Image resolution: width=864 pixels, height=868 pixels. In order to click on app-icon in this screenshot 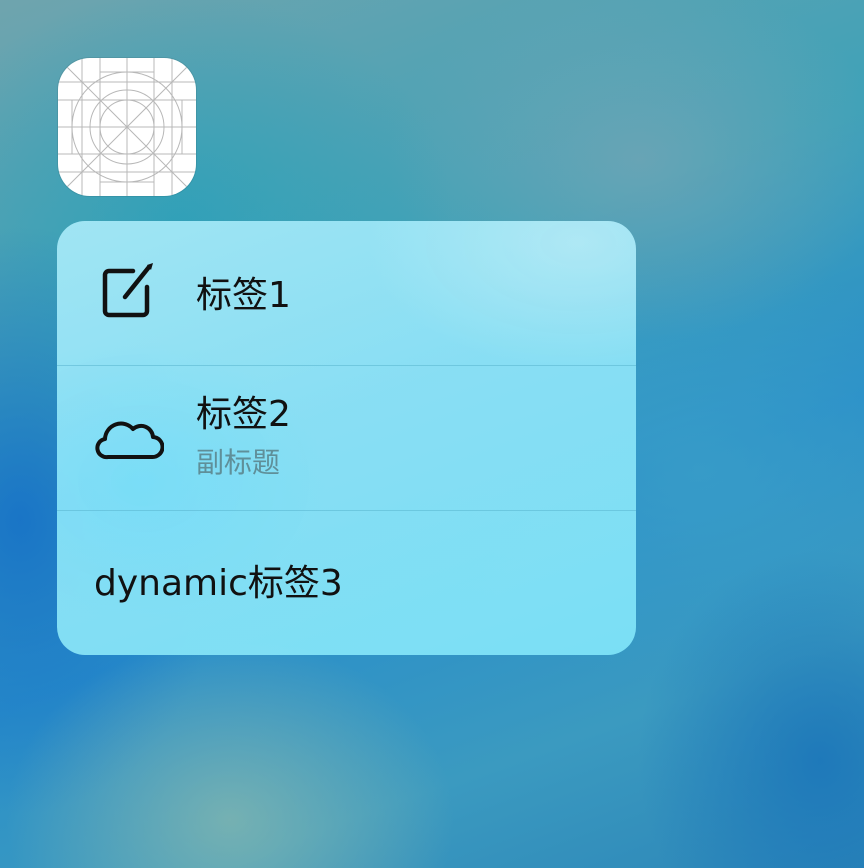, I will do `click(127, 127)`.